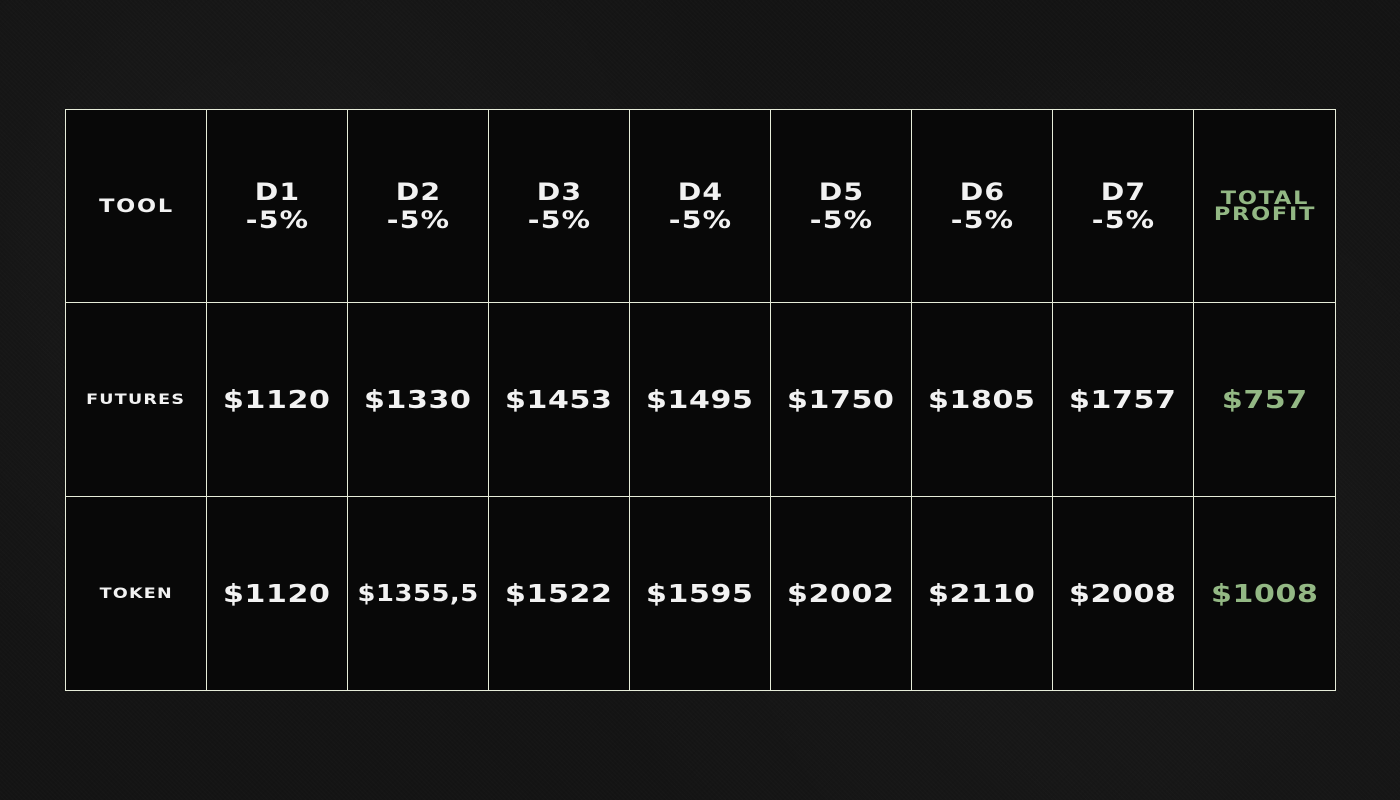 This screenshot has height=800, width=1400. Describe the element at coordinates (418, 593) in the screenshot. I see `token-d2-cell: $1355,5` at that location.